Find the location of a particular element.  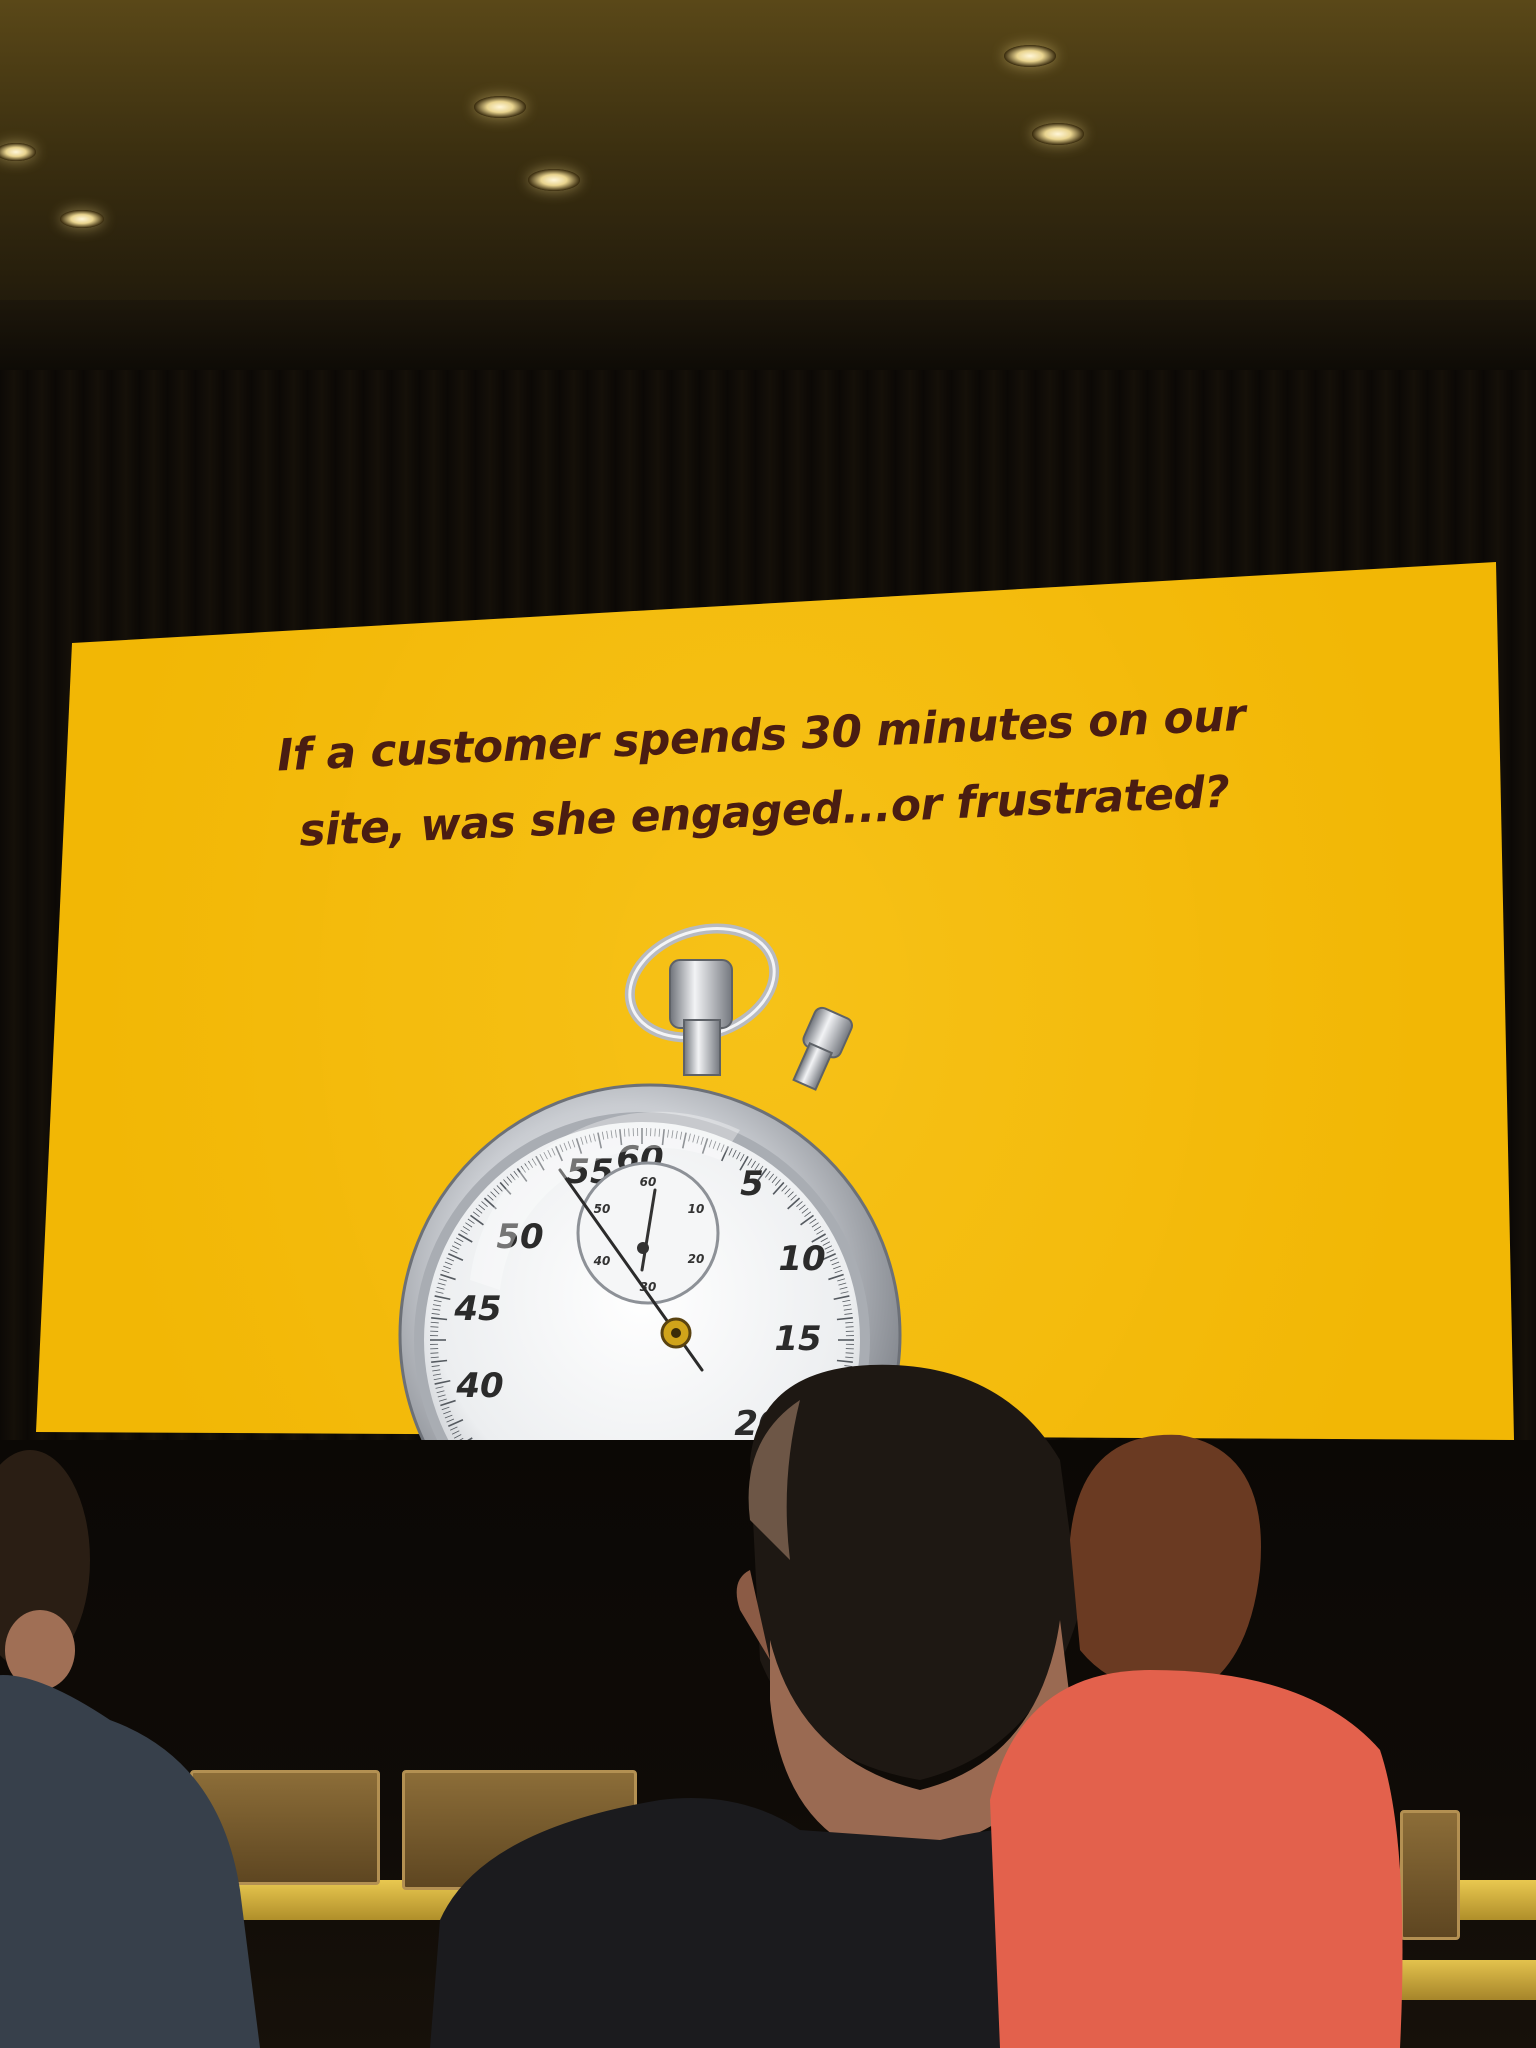

dial-number-45: 45 is located at coordinates (477, 1309).